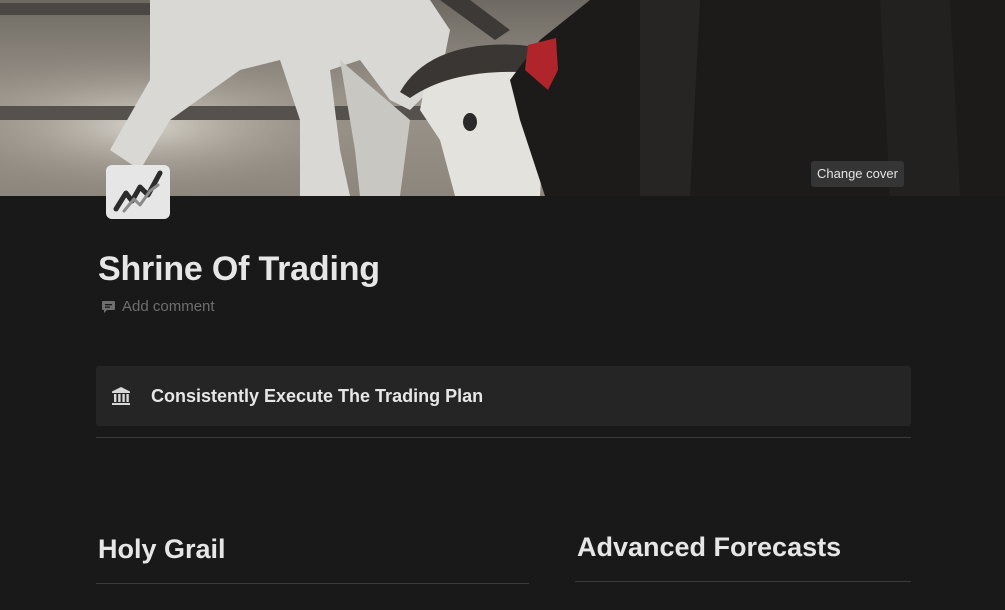 The image size is (1005, 610). Describe the element at coordinates (857, 174) in the screenshot. I see `change-cover-button: Change cover` at that location.